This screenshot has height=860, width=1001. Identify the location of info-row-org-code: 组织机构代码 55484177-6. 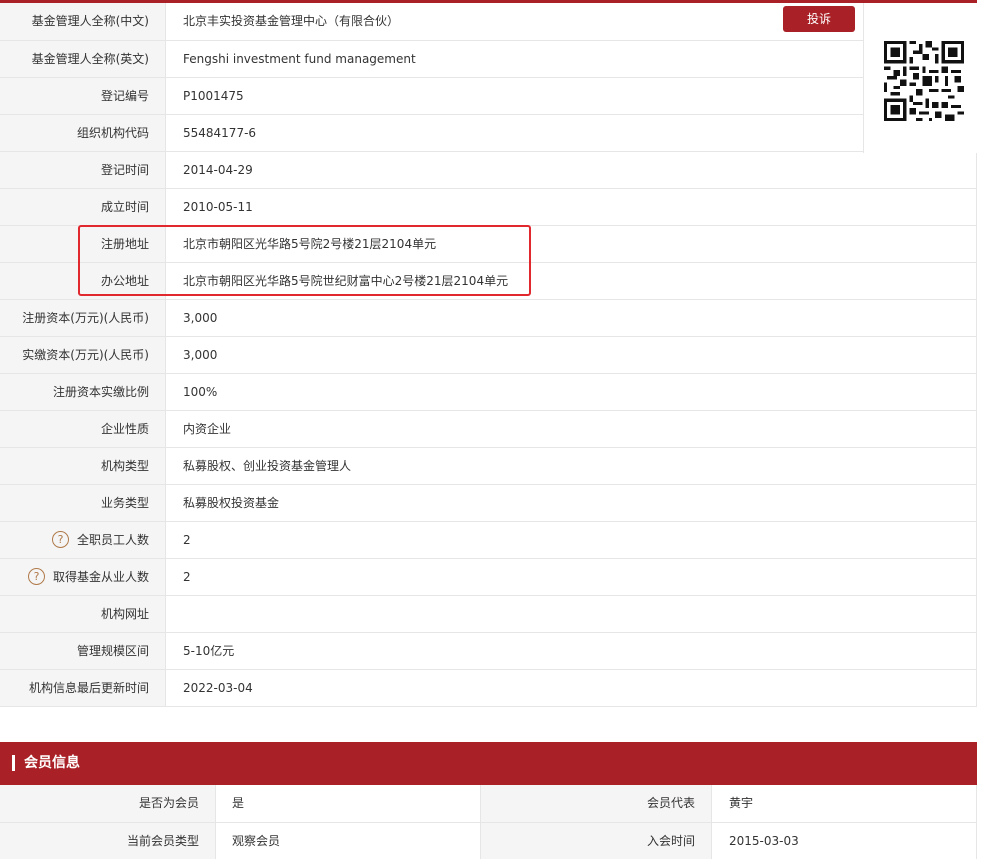
(431, 132).